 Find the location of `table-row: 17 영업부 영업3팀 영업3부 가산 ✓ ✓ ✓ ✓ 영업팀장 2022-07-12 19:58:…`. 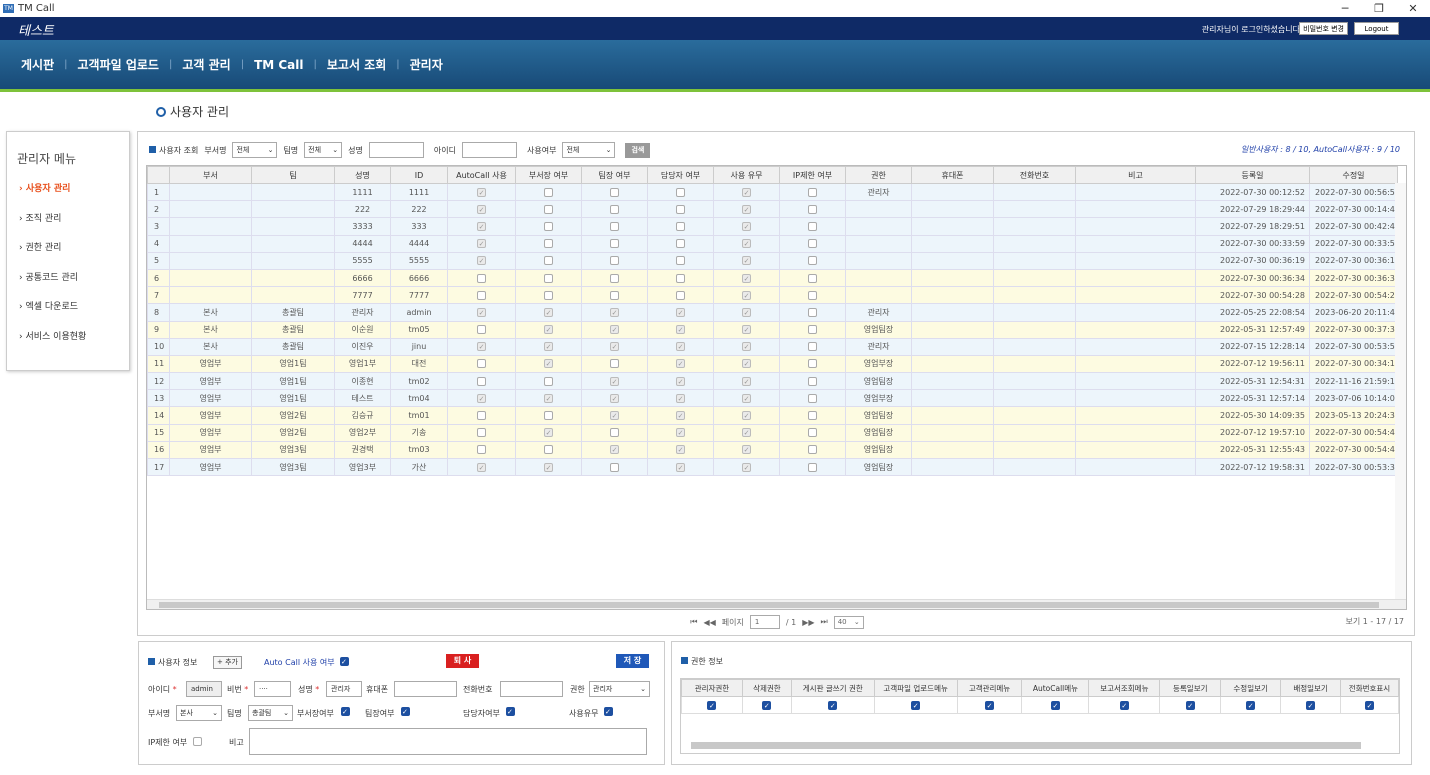

table-row: 17 영업부 영업3팀 영업3부 가산 ✓ ✓ ✓ ✓ 영업팀장 2022-07-12 19:58:… is located at coordinates (772, 467).